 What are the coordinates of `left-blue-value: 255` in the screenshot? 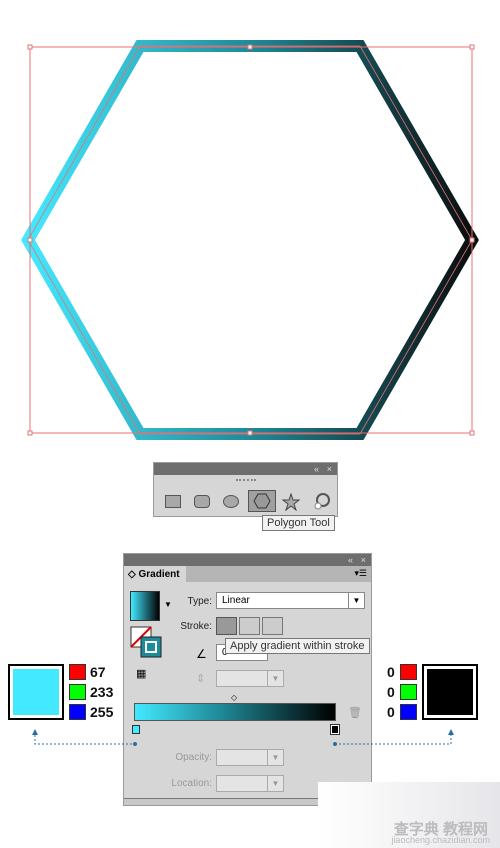 It's located at (102, 712).